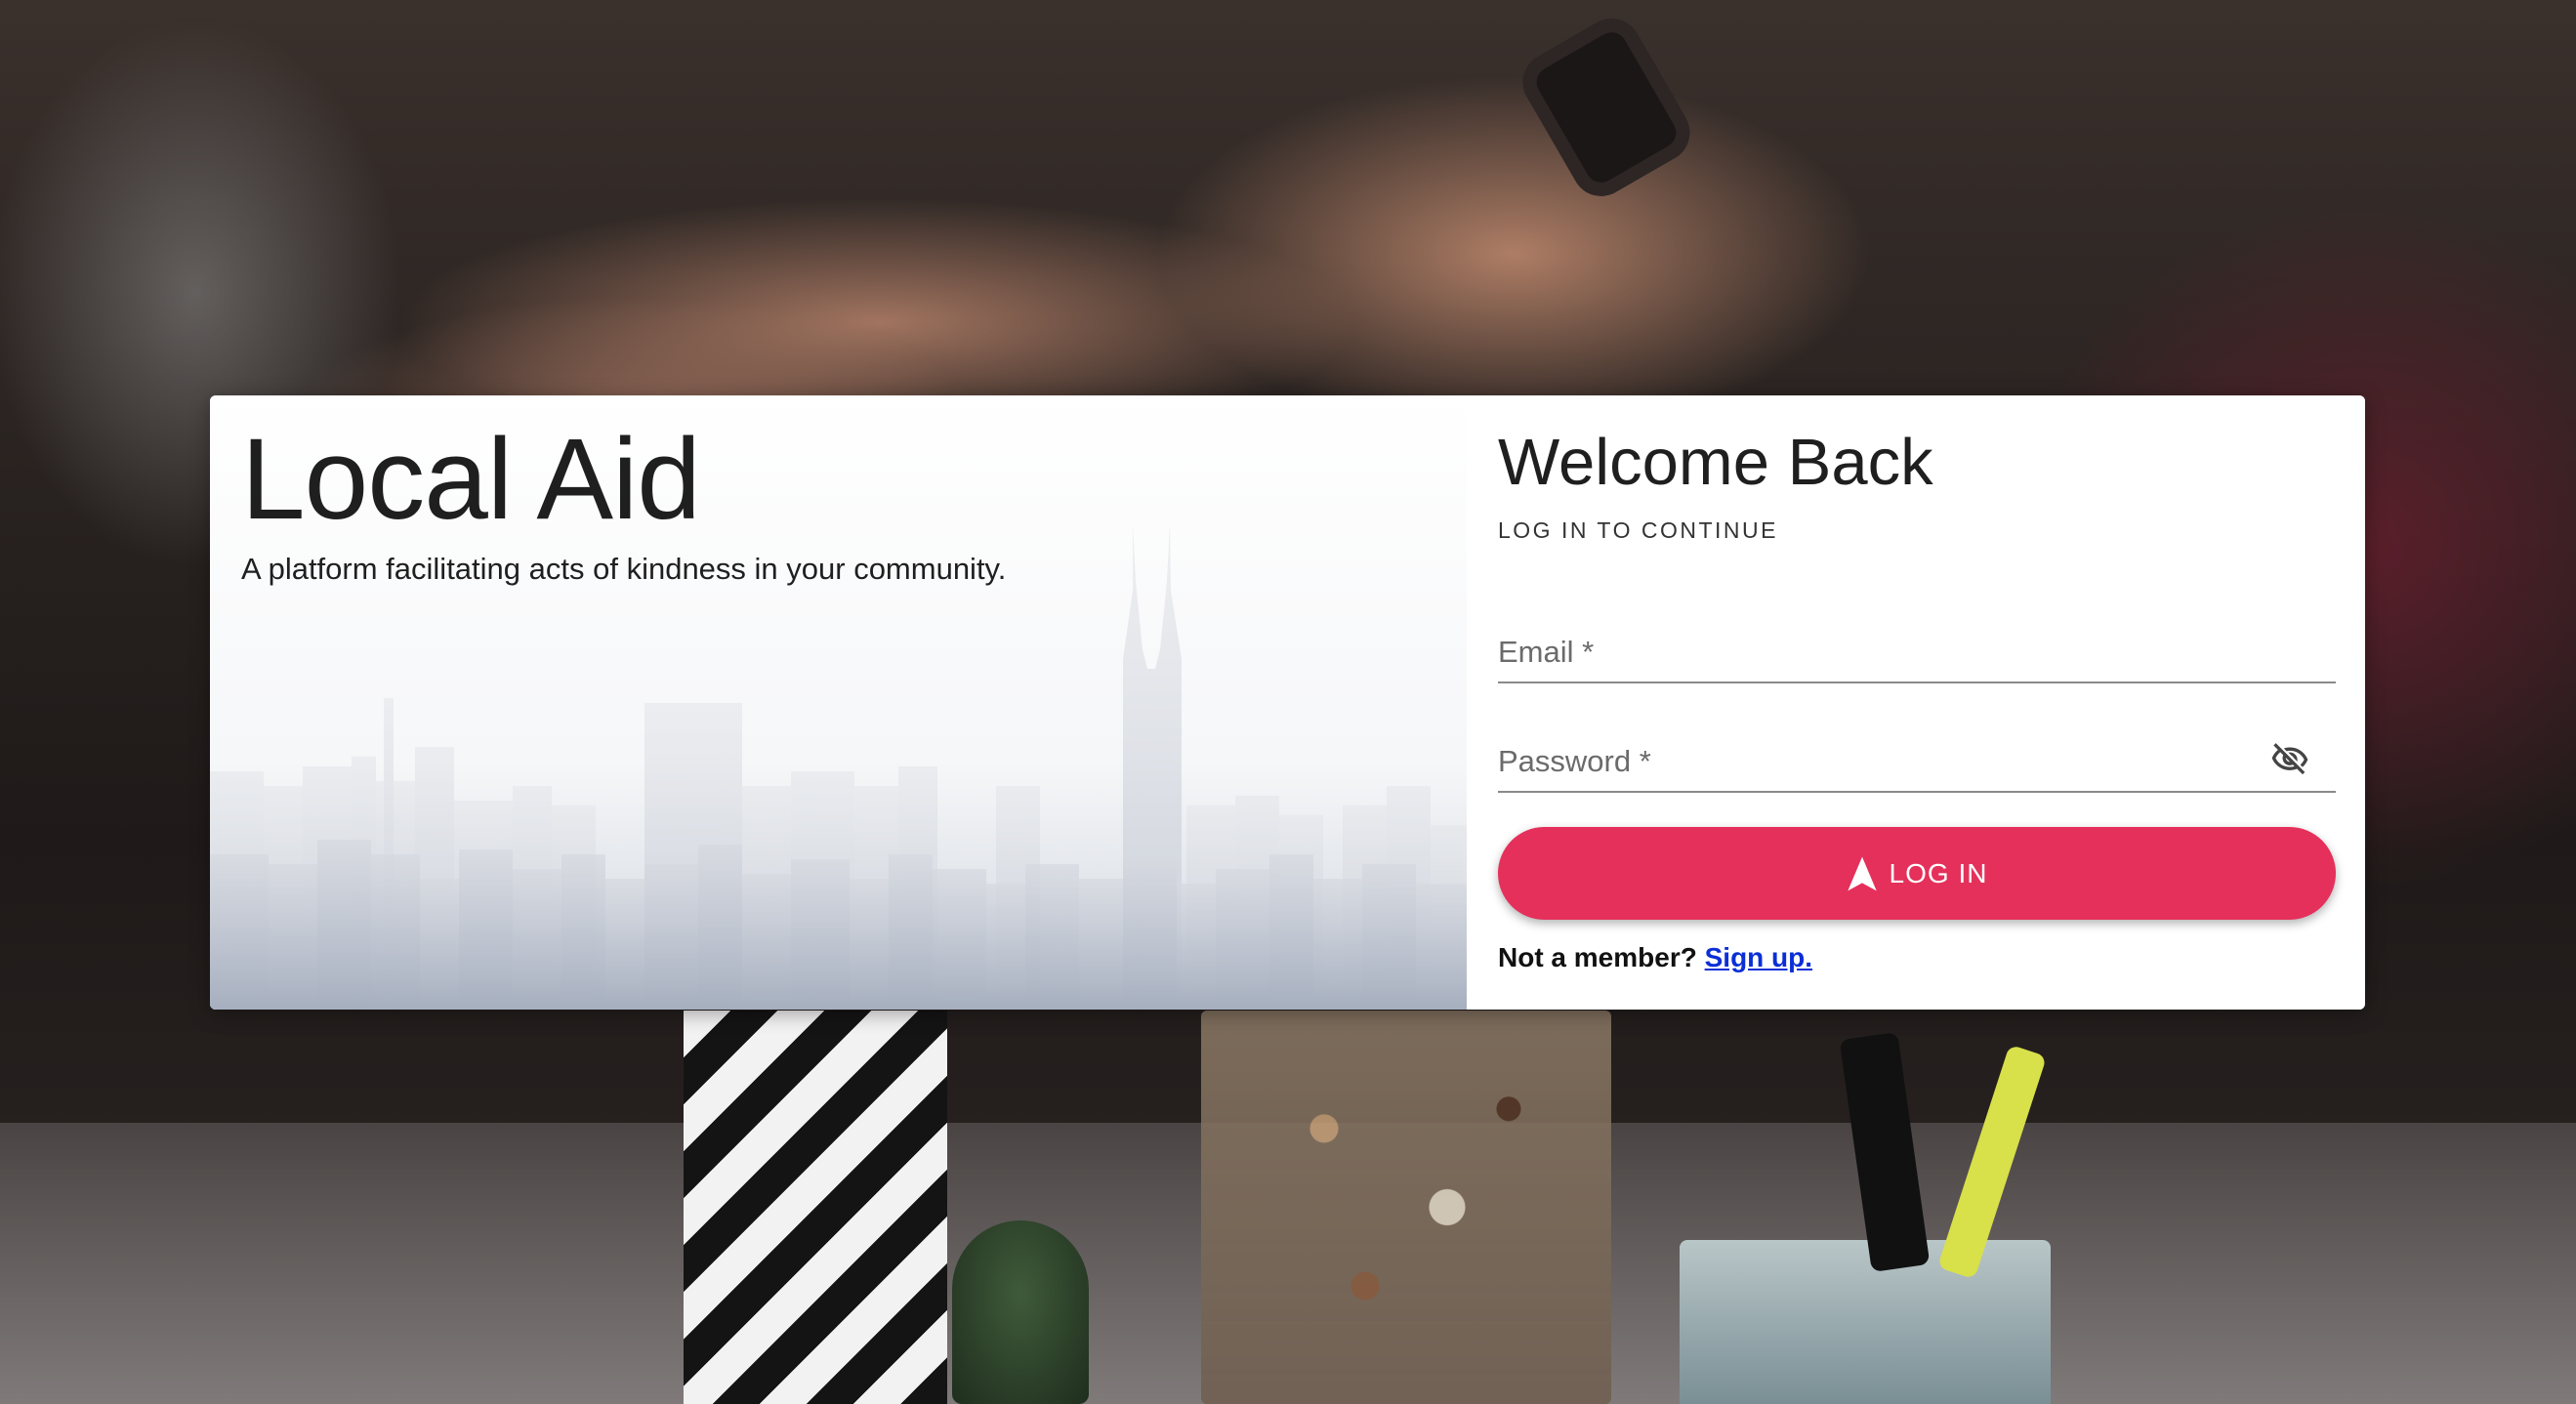 Image resolution: width=2576 pixels, height=1404 pixels. I want to click on password-input, so click(1917, 764).